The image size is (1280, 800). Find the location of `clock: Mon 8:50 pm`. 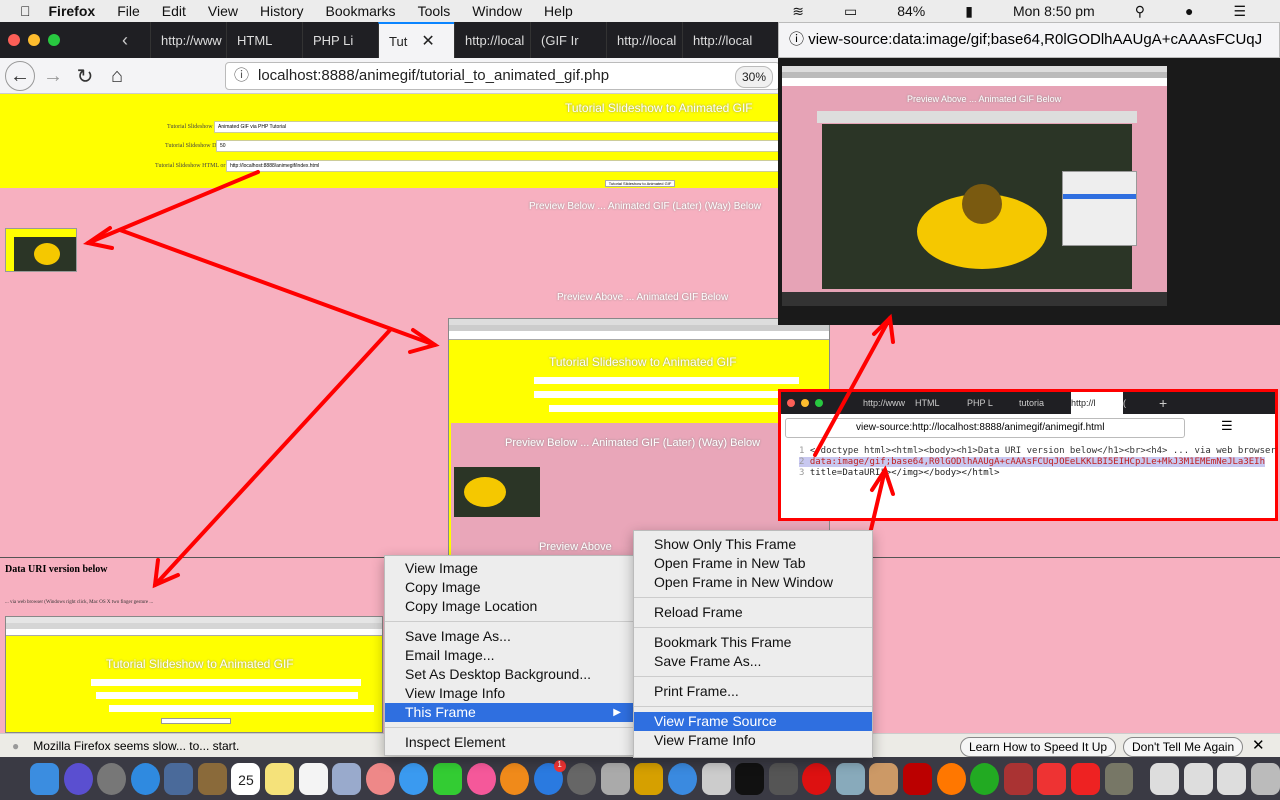

clock: Mon 8:50 pm is located at coordinates (1054, 11).